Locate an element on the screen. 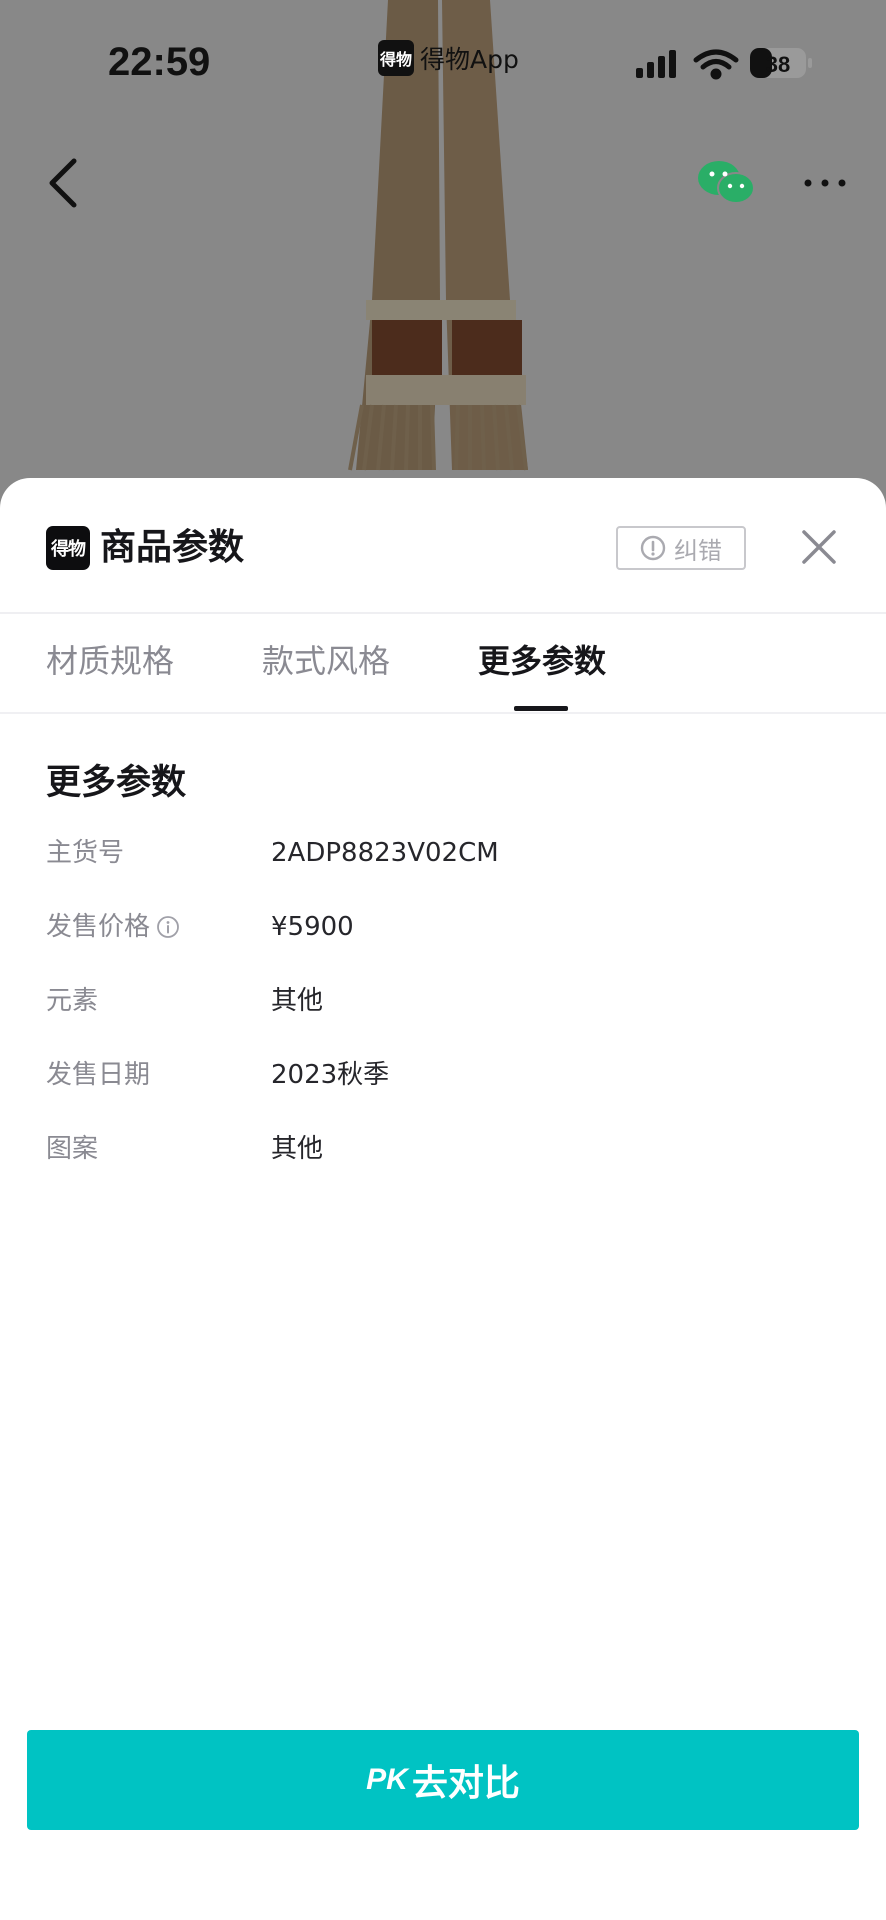  param-tabs: 材质规格 款式风格 更多参数 is located at coordinates (443, 664).